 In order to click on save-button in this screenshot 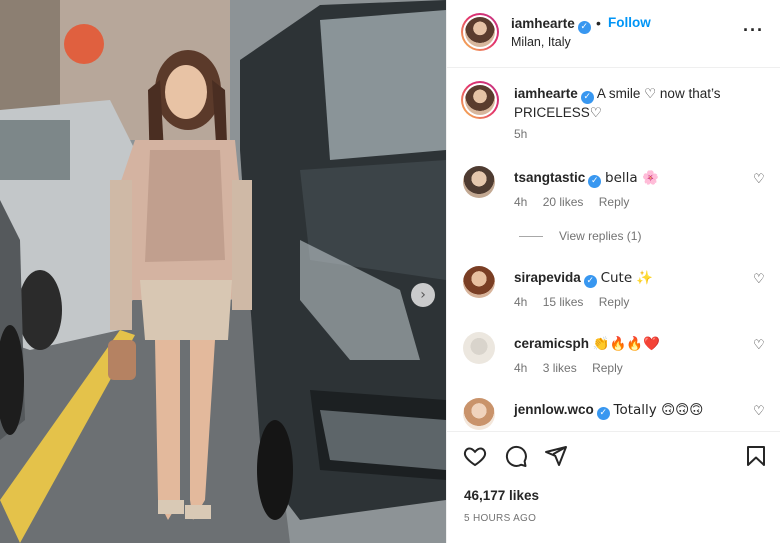, I will do `click(756, 458)`.